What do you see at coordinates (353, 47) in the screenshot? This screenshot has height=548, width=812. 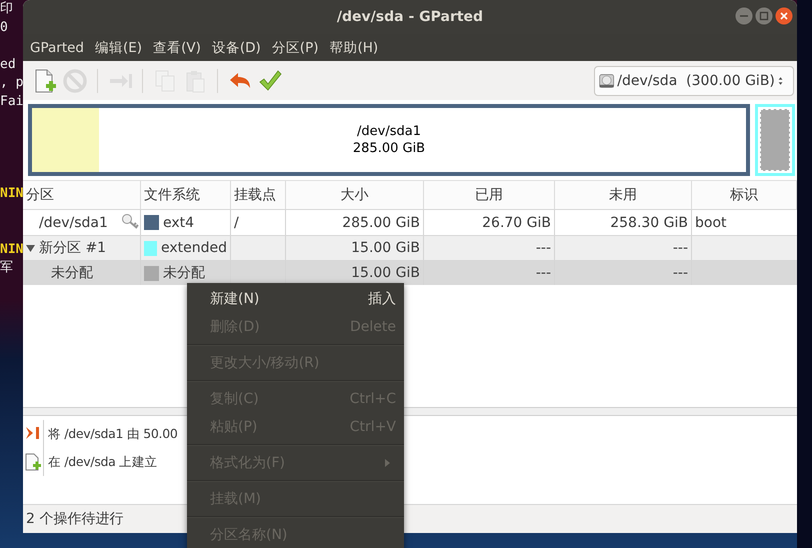 I see `menu-item: 帮助(H)` at bounding box center [353, 47].